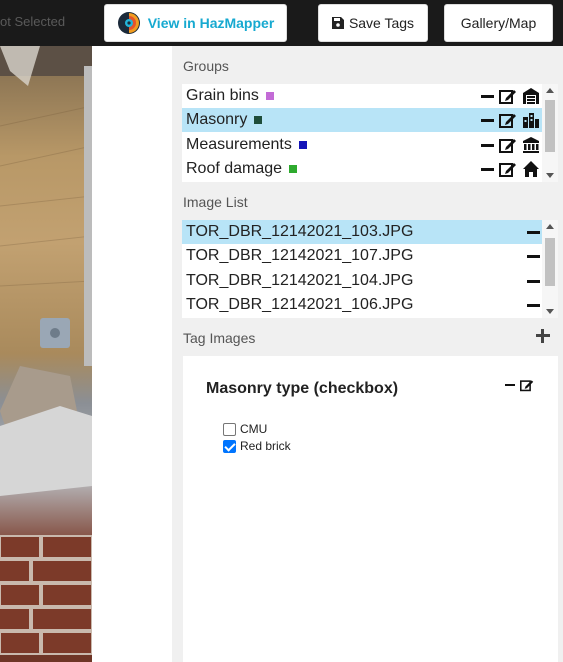 The height and width of the screenshot is (662, 563). I want to click on view-in-hazmapper-button: View in HazMapper, so click(195, 23).